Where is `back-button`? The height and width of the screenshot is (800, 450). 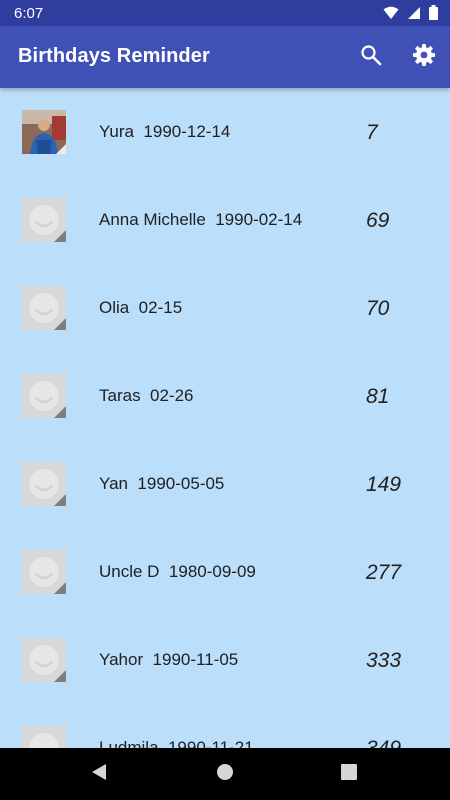 back-button is located at coordinates (99, 774).